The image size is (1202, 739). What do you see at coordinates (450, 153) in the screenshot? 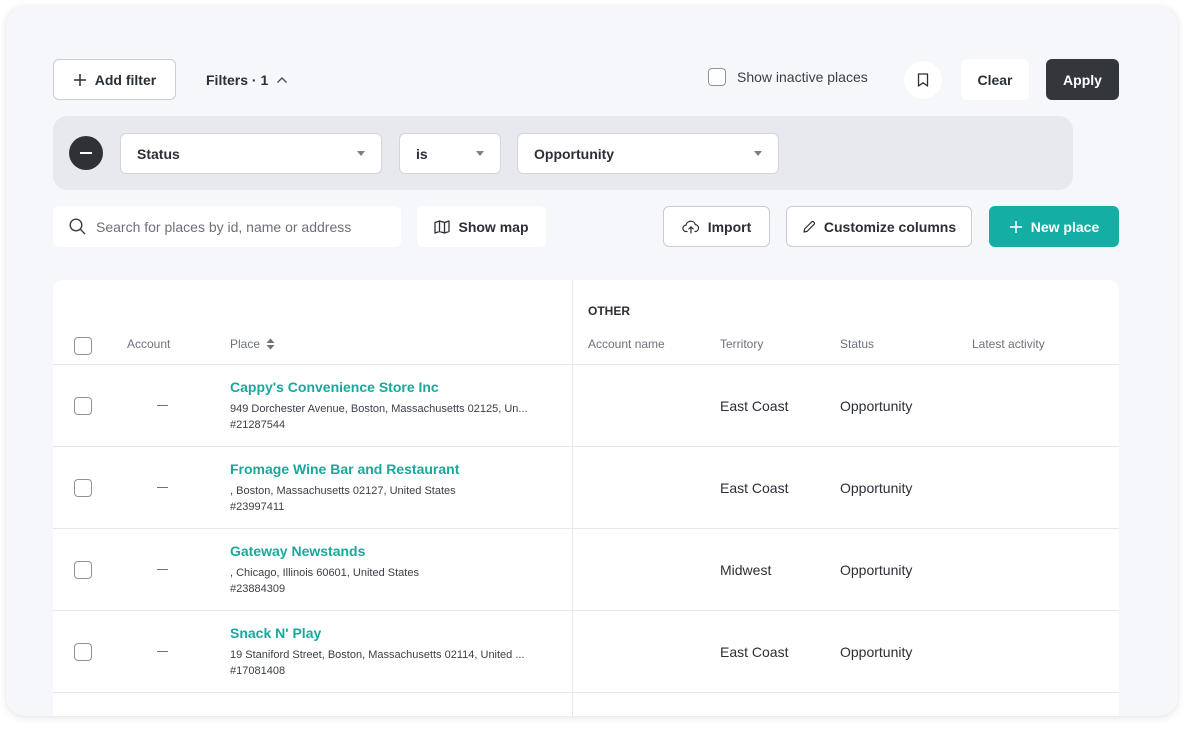
I see `filter-operator-select: is` at bounding box center [450, 153].